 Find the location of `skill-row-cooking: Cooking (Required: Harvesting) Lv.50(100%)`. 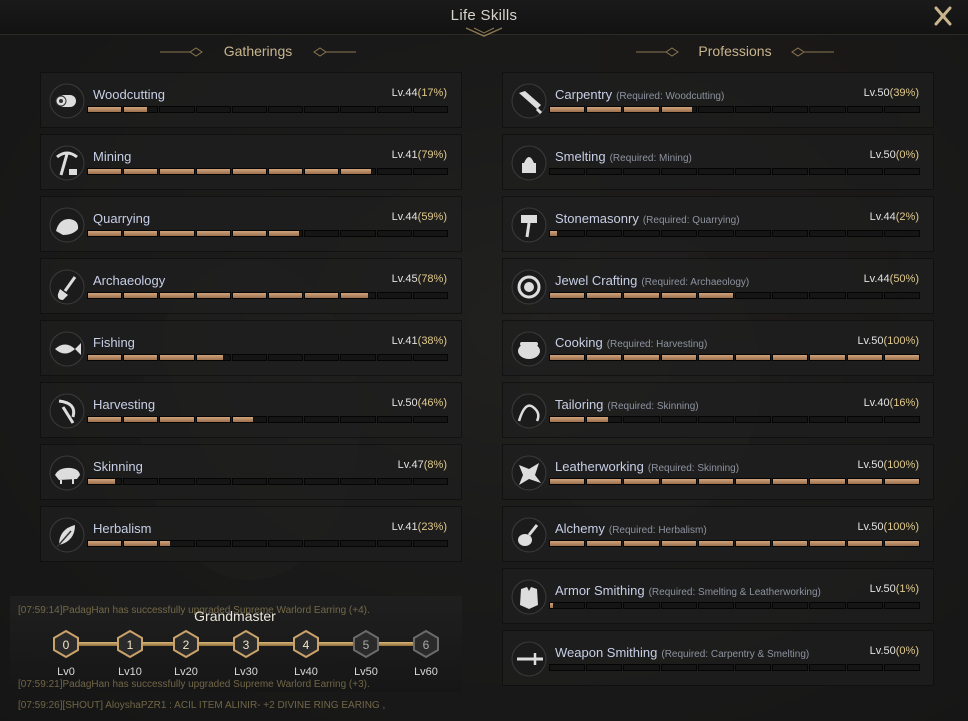

skill-row-cooking: Cooking (Required: Harvesting) Lv.50(100%) is located at coordinates (718, 348).